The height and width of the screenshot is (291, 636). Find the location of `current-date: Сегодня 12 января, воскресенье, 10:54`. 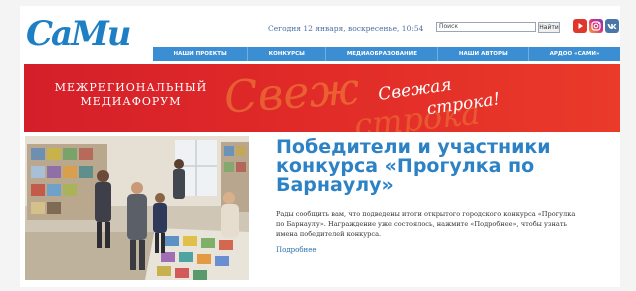

current-date: Сегодня 12 января, воскресенье, 10:54 is located at coordinates (346, 28).